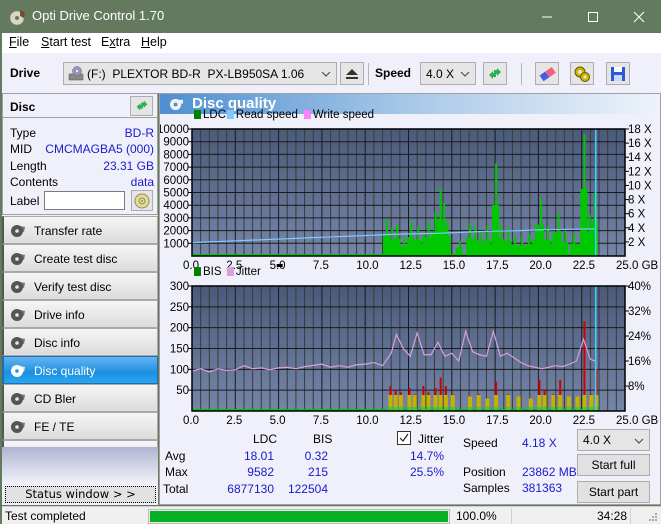 The height and width of the screenshot is (524, 661). I want to click on x-tick-label: 5.0, so click(278, 419).